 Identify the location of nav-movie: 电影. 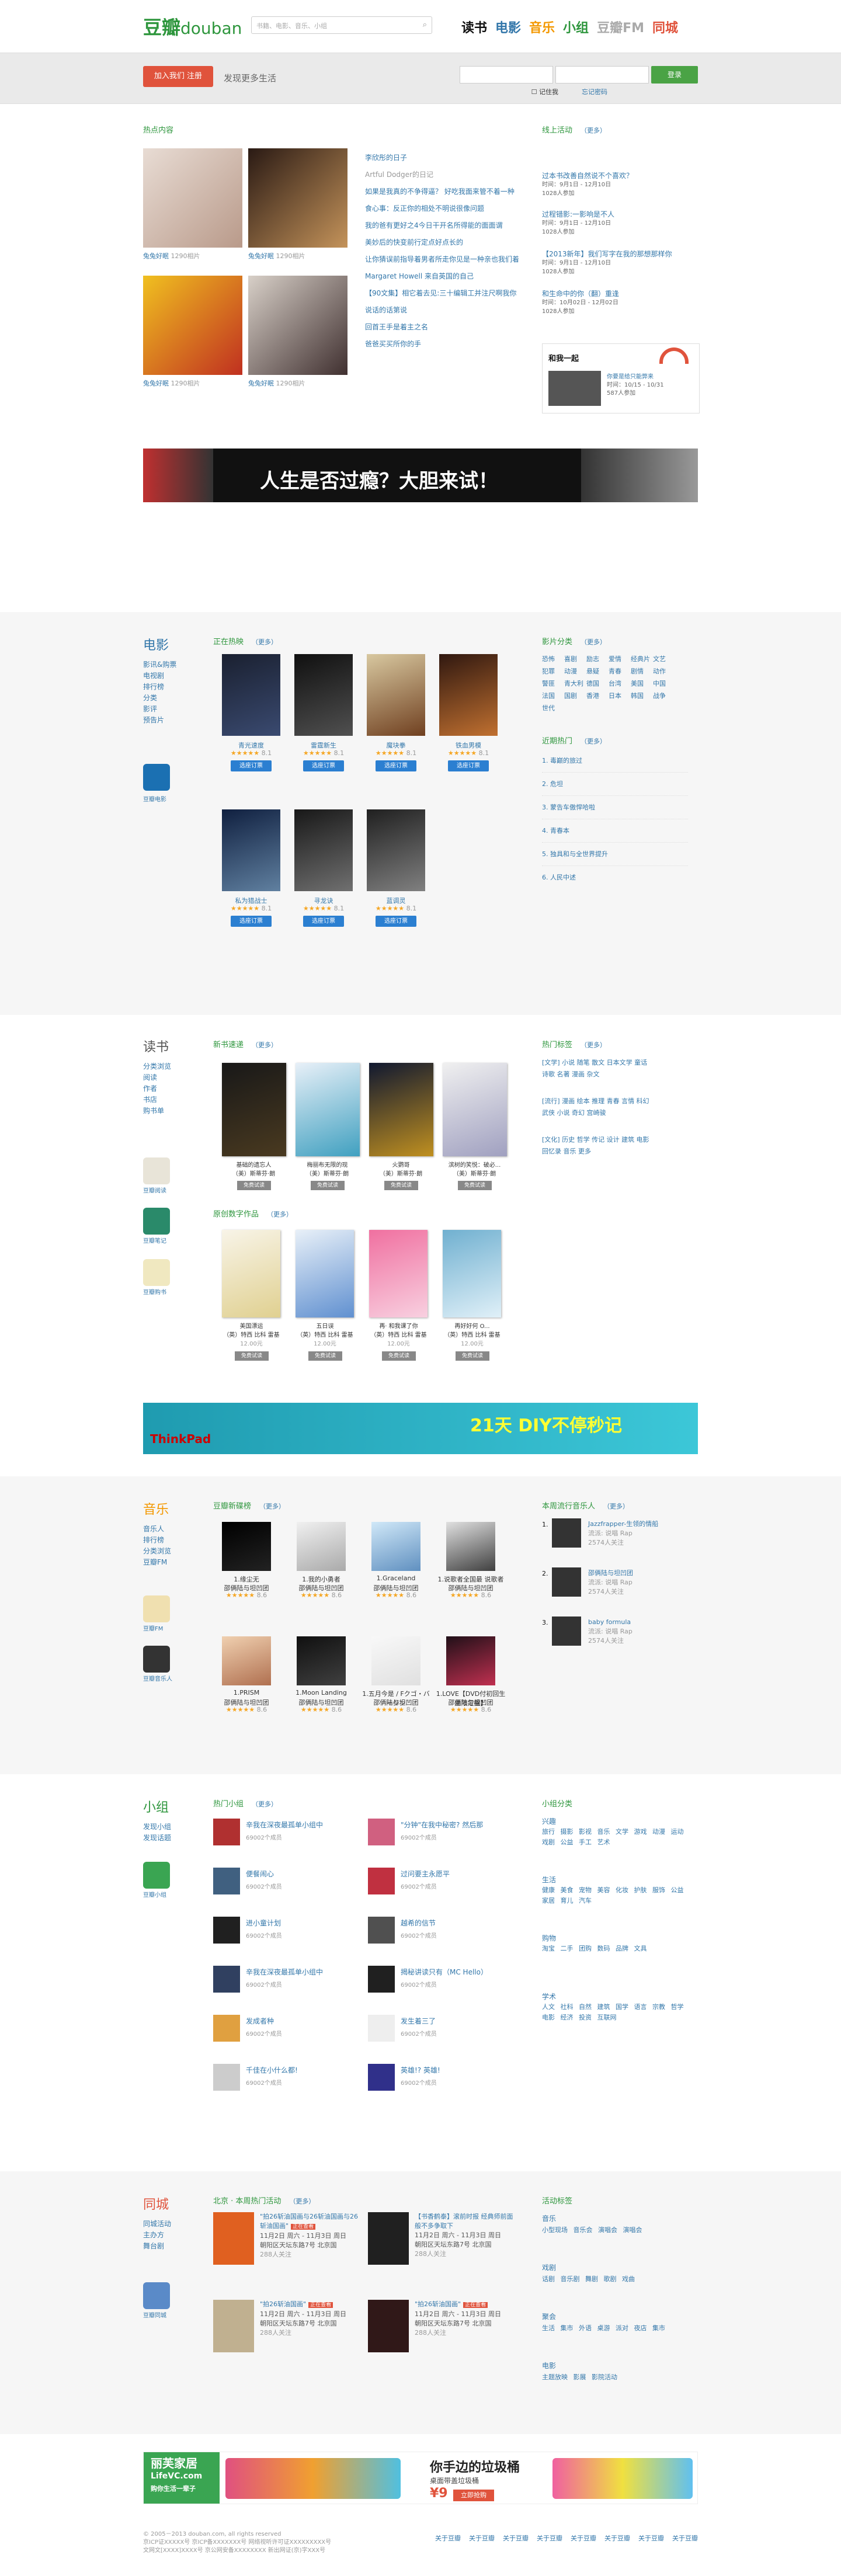
(508, 27).